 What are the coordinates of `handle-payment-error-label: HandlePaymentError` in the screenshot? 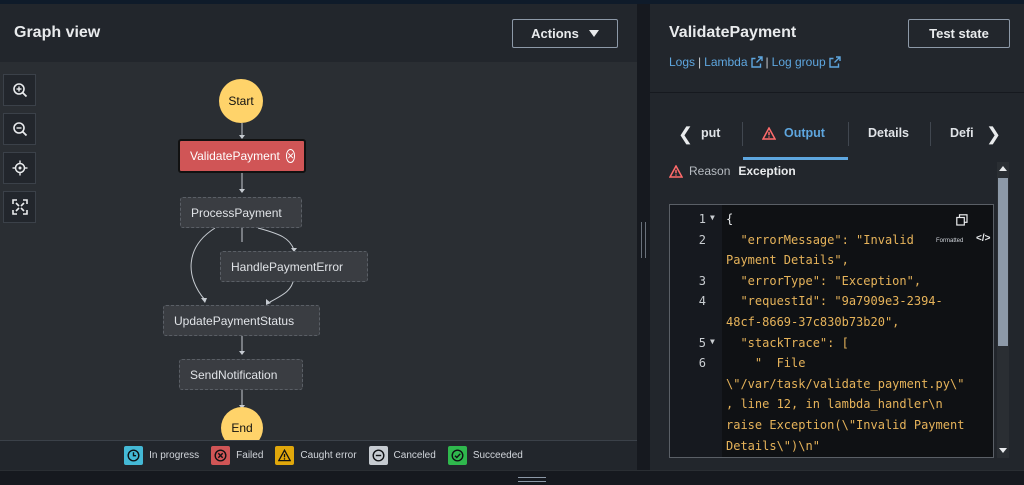 It's located at (287, 266).